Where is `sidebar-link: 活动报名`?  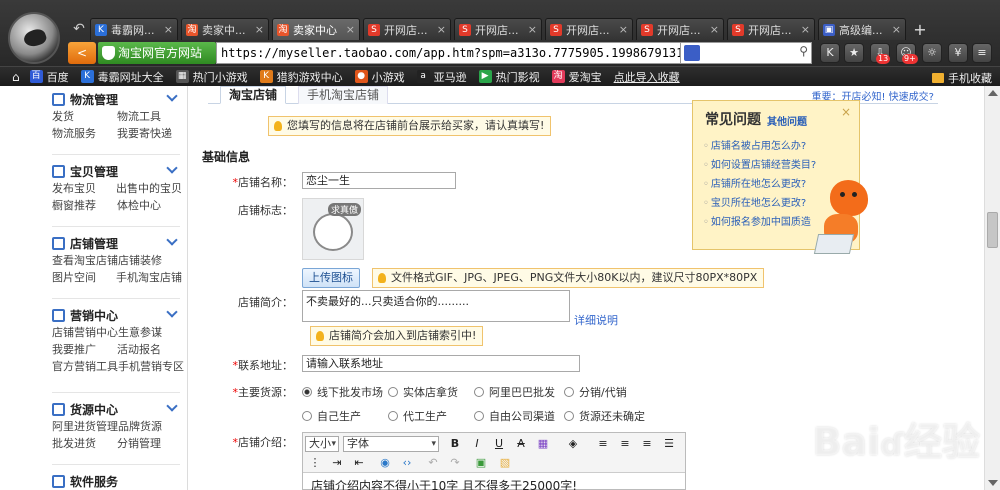
sidebar-link: 活动报名 is located at coordinates (149, 349).